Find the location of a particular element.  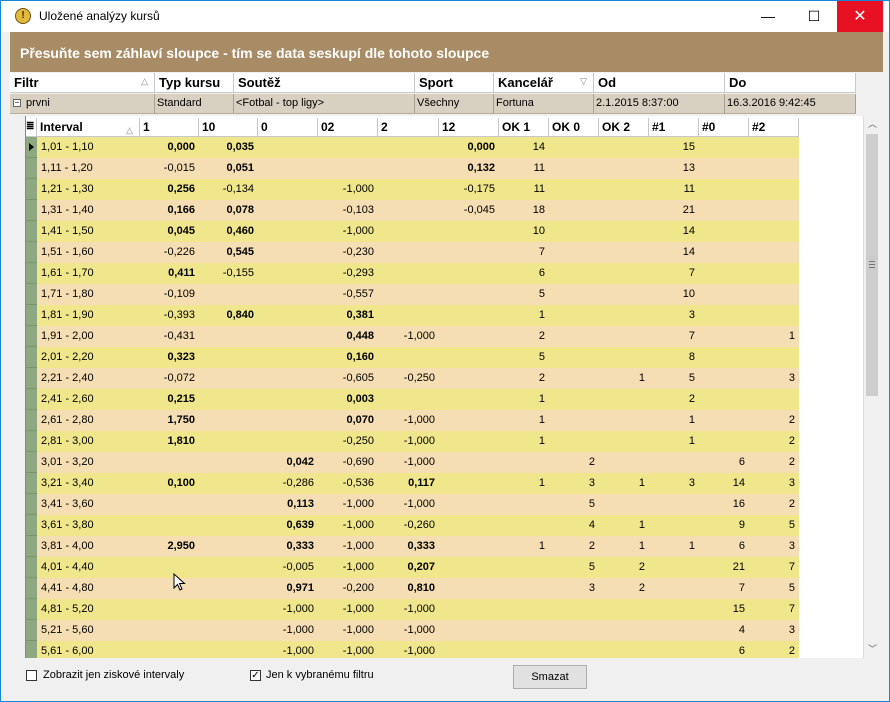

value-cell: -0,557 is located at coordinates (348, 294).